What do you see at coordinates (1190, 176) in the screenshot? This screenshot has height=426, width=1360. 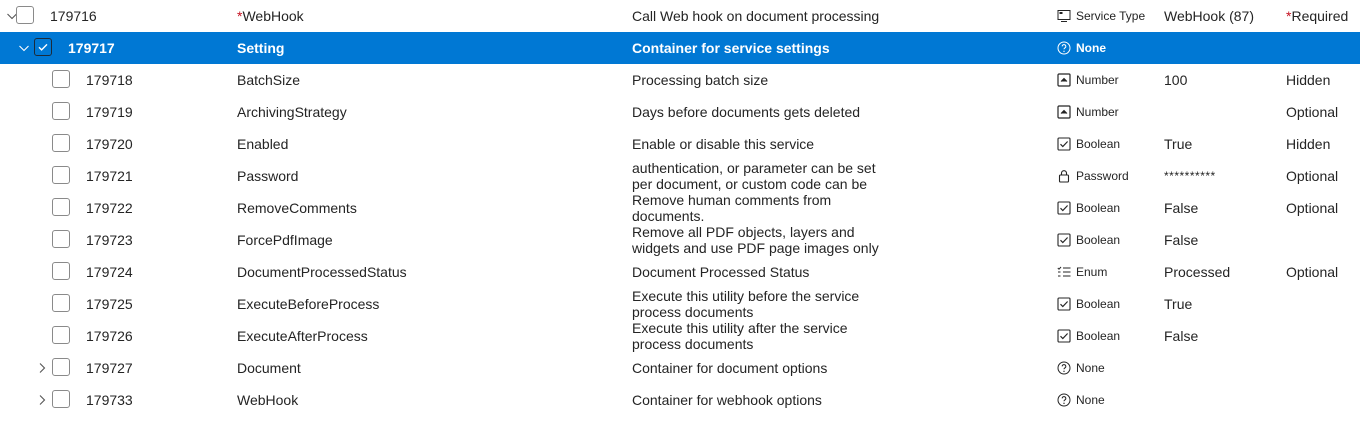 I see `row-value: **********` at bounding box center [1190, 176].